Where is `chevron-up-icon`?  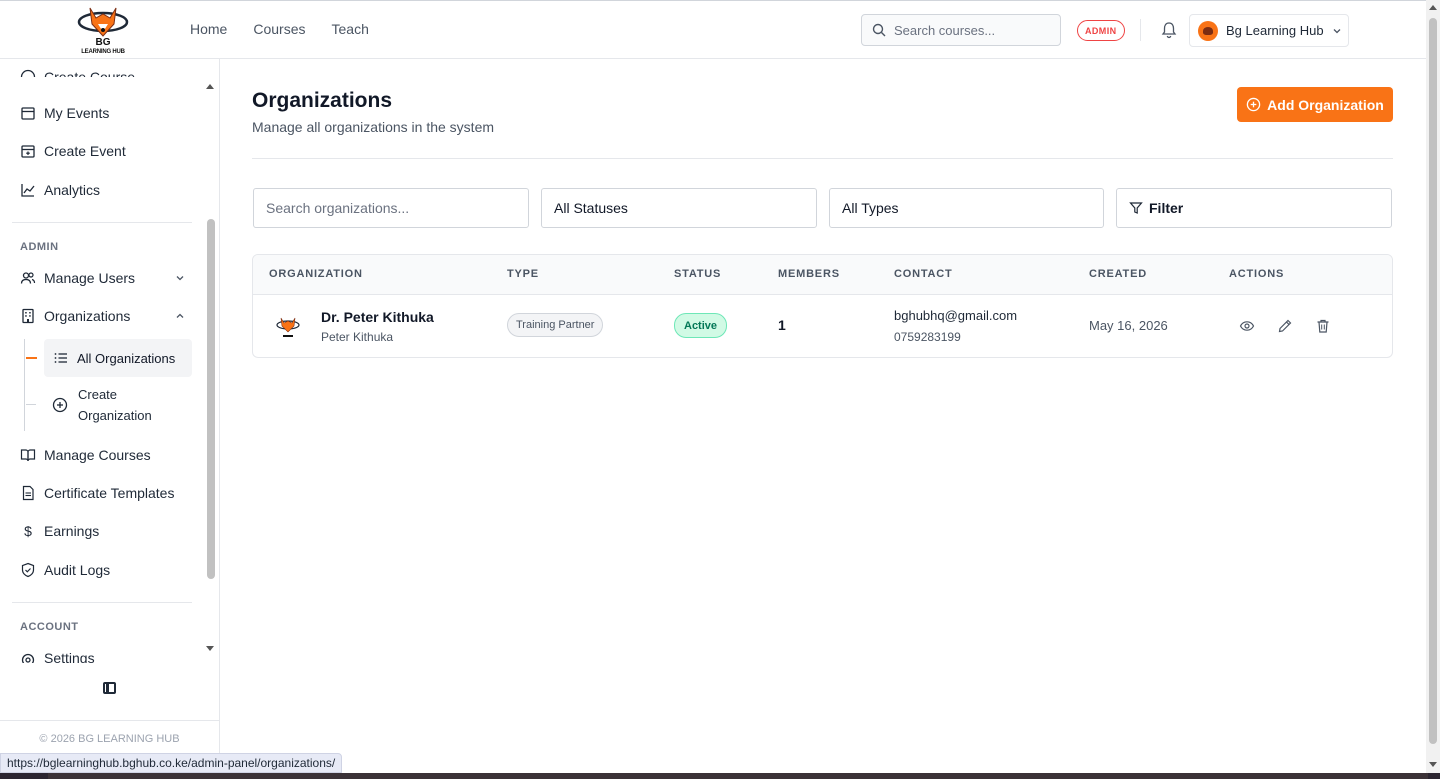 chevron-up-icon is located at coordinates (180, 315).